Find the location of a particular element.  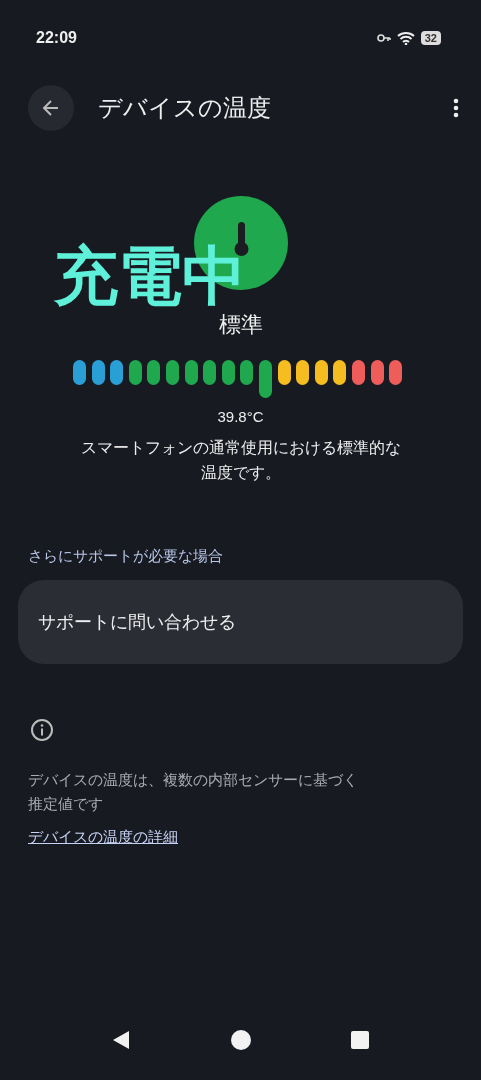

more-options-icon is located at coordinates (456, 108).